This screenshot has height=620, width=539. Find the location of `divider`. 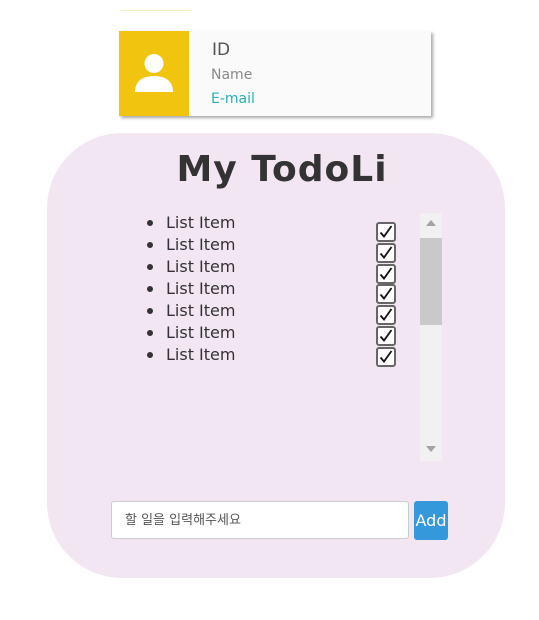

divider is located at coordinates (156, 10).